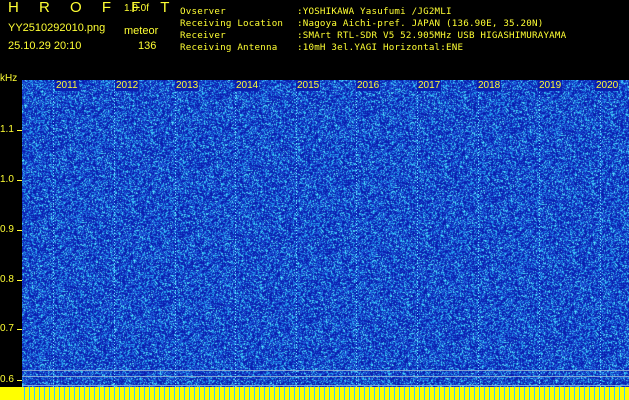  Describe the element at coordinates (325, 393) in the screenshot. I see `signal-band` at that location.